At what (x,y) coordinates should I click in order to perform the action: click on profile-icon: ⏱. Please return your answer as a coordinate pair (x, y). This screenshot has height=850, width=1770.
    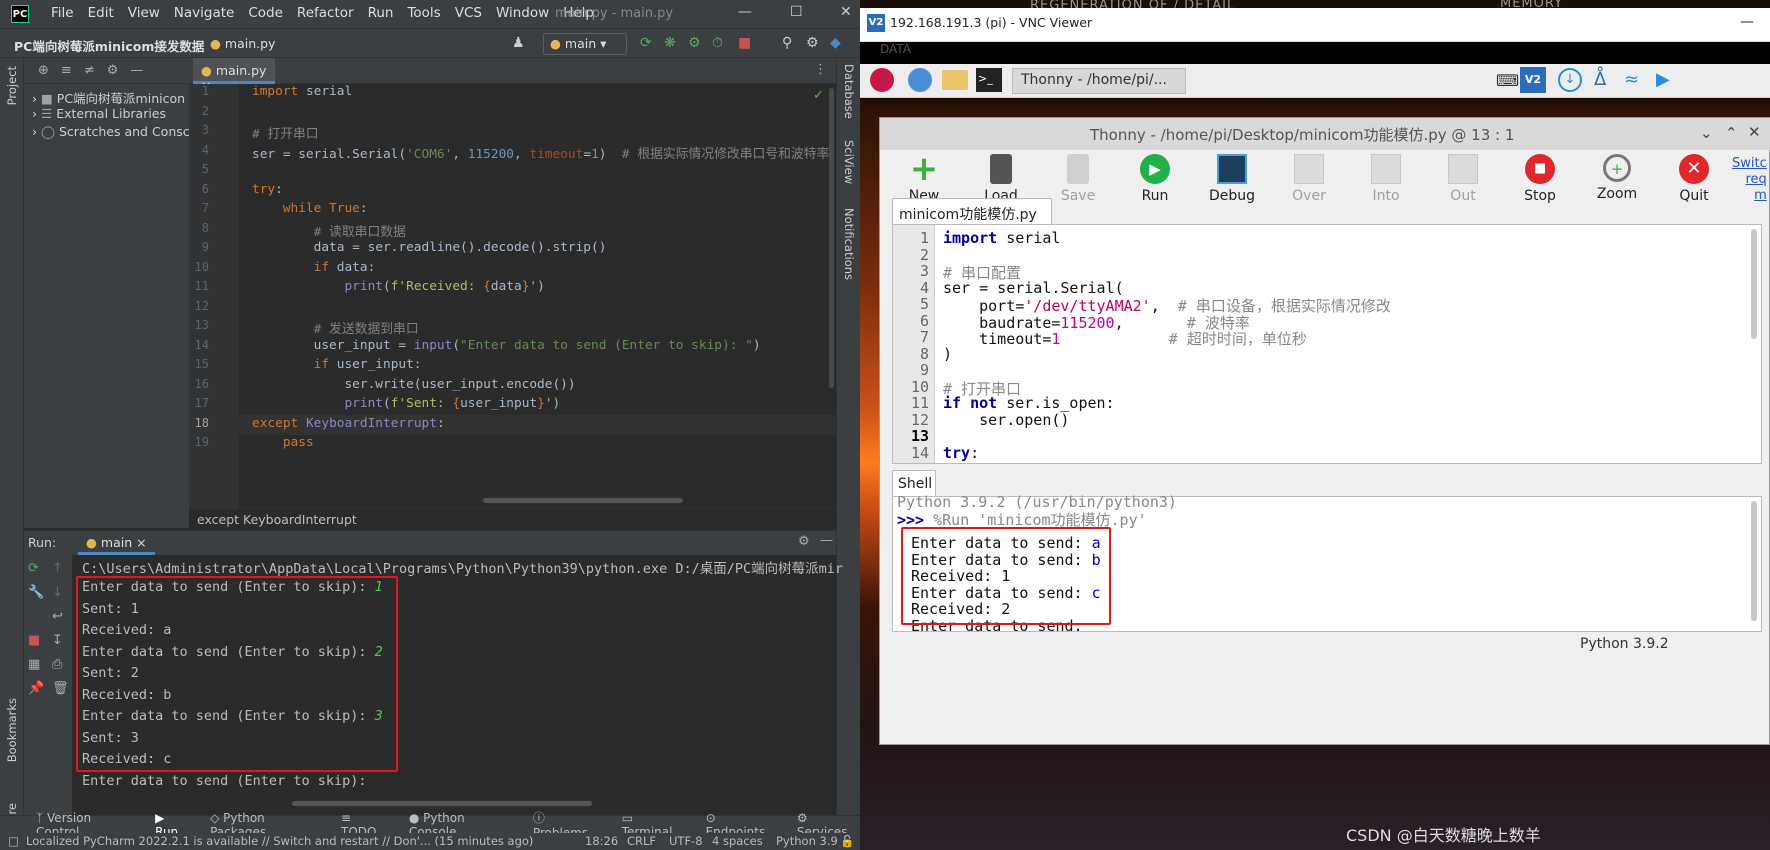
    Looking at the image, I should click on (717, 43).